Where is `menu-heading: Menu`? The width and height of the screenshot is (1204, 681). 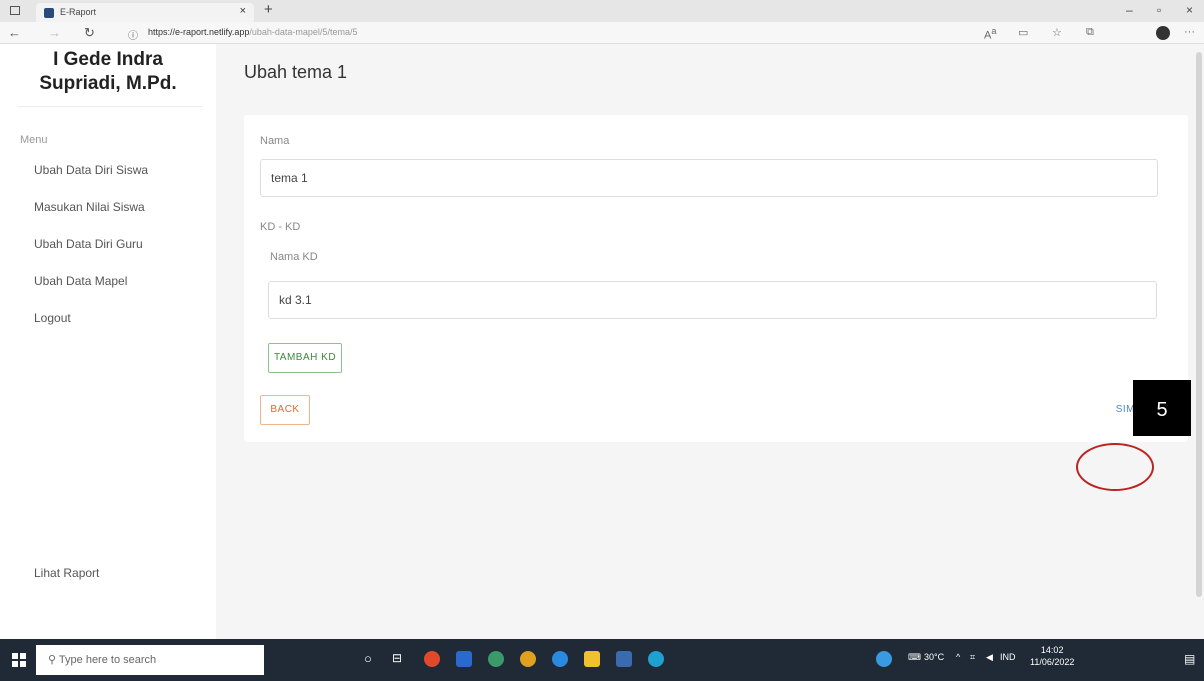 menu-heading: Menu is located at coordinates (34, 140).